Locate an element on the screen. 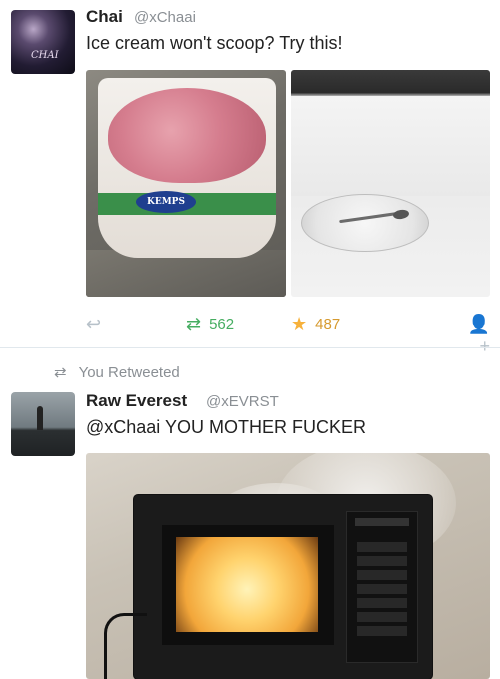 The height and width of the screenshot is (679, 500). star-icon: ★ is located at coordinates (299, 324).